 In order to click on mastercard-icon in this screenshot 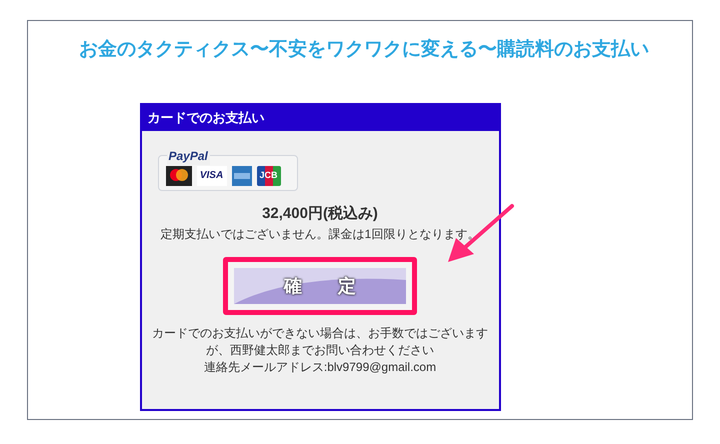, I will do `click(179, 176)`.